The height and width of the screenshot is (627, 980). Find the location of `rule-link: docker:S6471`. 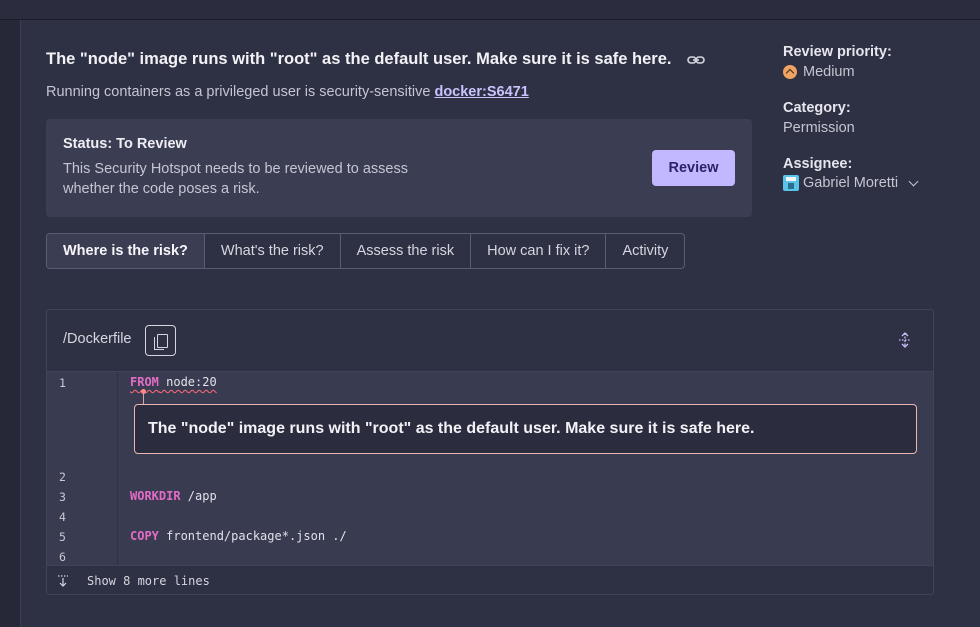

rule-link: docker:S6471 is located at coordinates (481, 92).